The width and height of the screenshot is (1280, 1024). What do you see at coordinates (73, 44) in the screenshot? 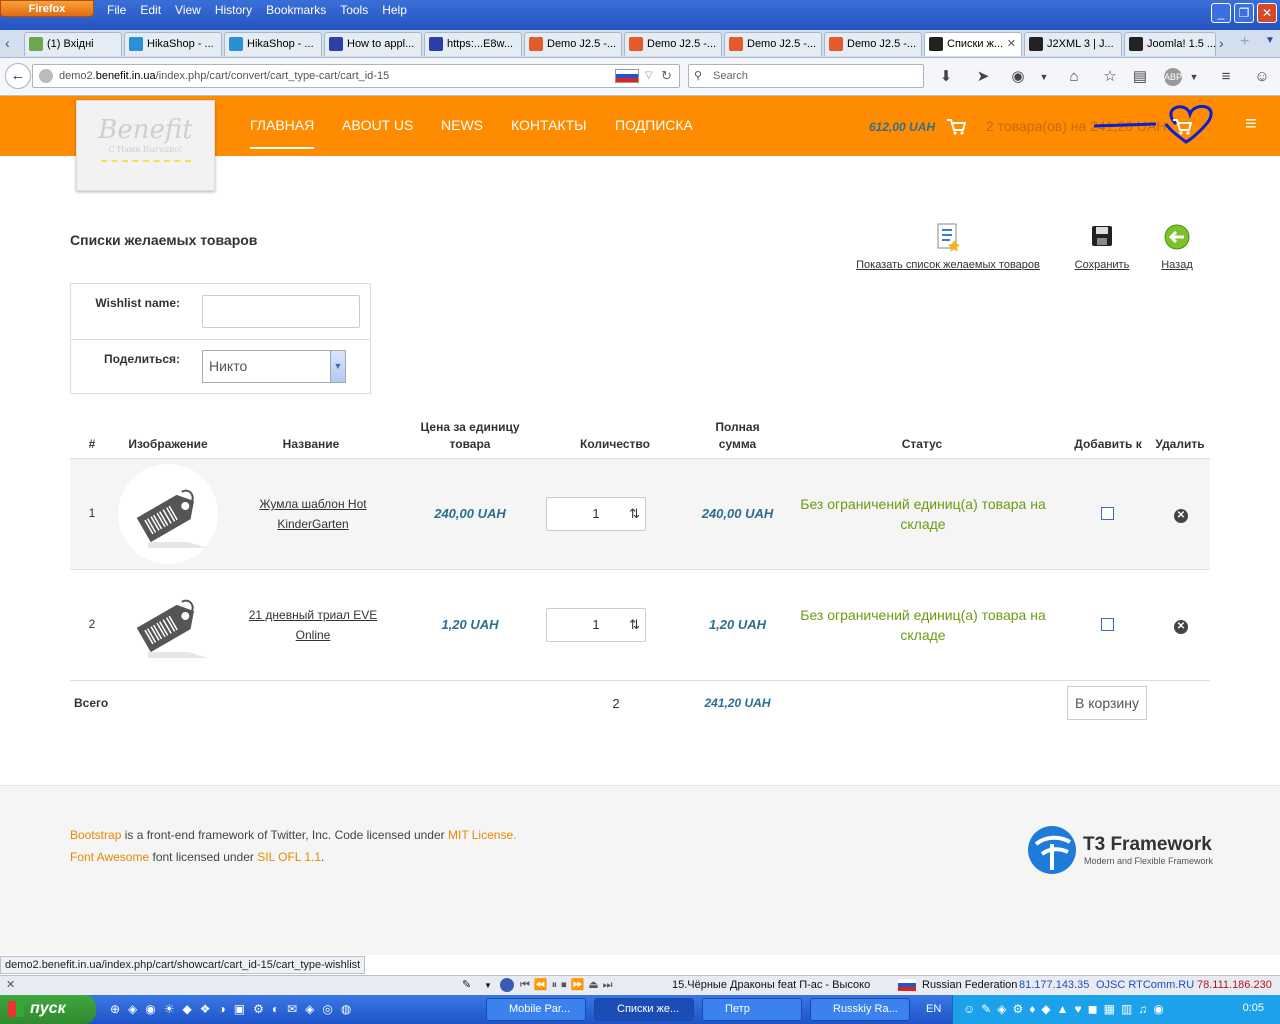
I see `tab: (1) Вхідні` at bounding box center [73, 44].